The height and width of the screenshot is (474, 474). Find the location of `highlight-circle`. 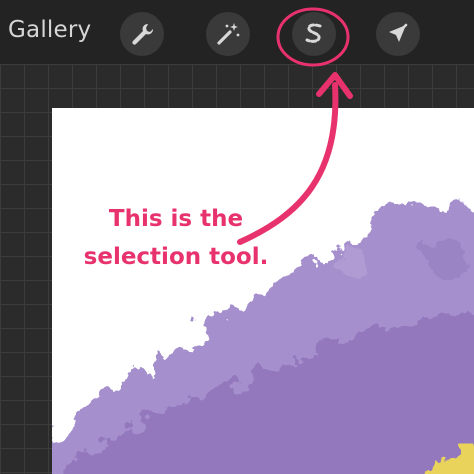

highlight-circle is located at coordinates (313, 37).